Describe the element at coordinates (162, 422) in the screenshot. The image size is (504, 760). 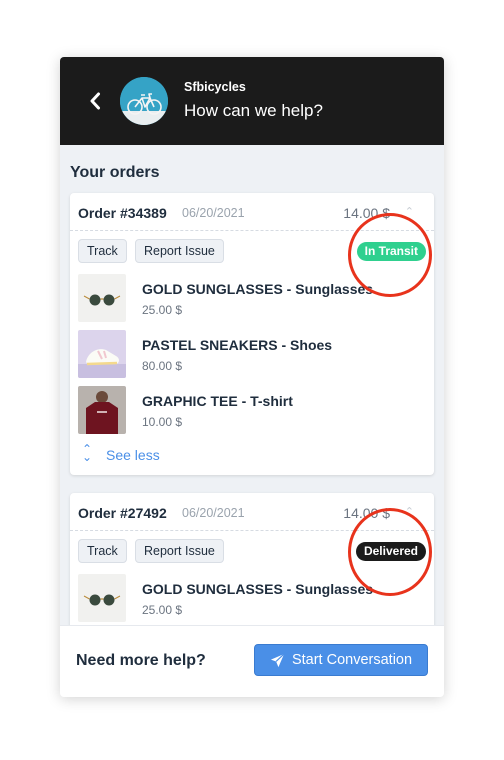
I see `item-price: 10.00 $` at that location.